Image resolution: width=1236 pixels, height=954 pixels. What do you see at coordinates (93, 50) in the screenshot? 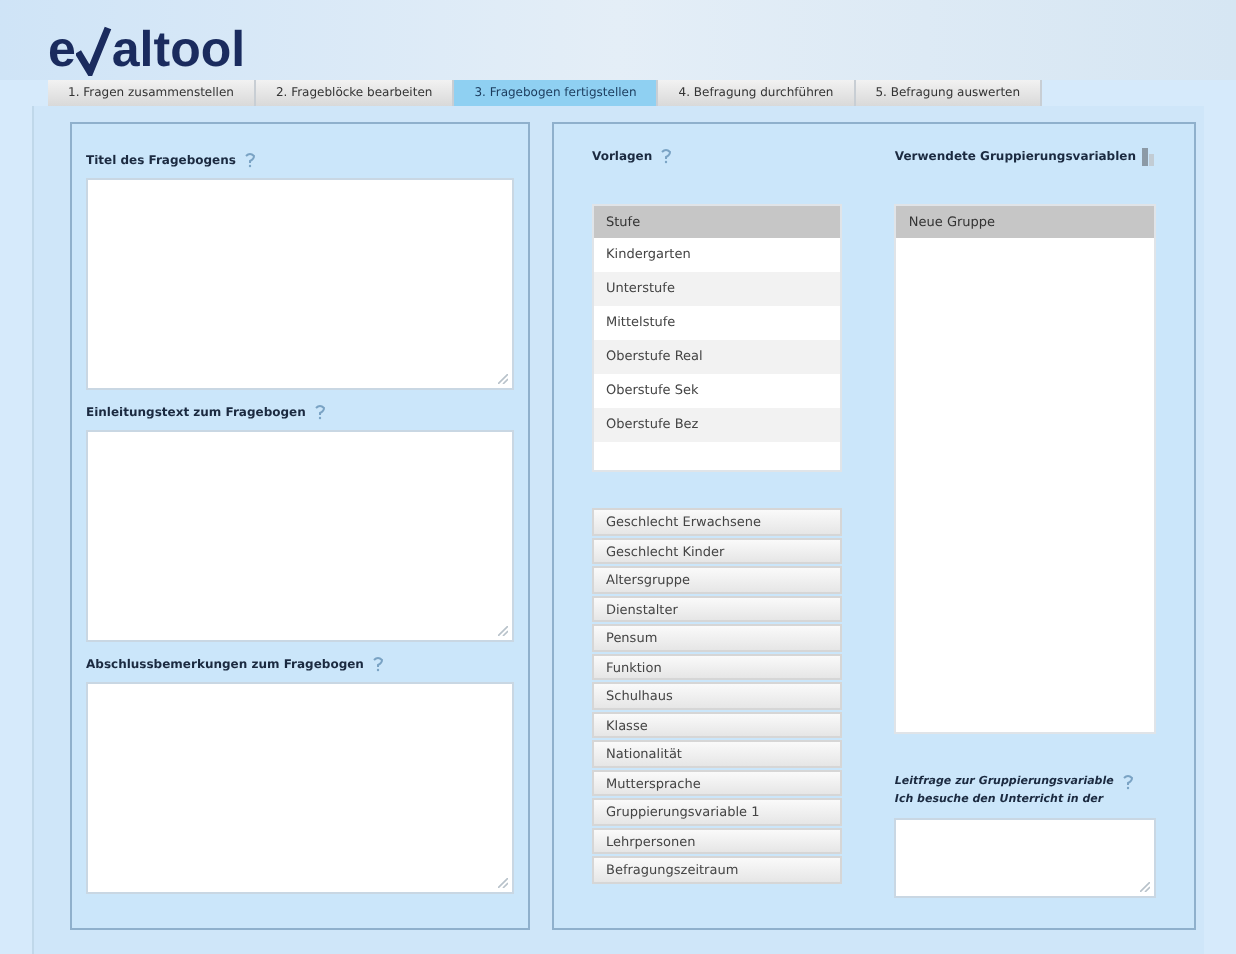
I see `checkmark-icon` at bounding box center [93, 50].